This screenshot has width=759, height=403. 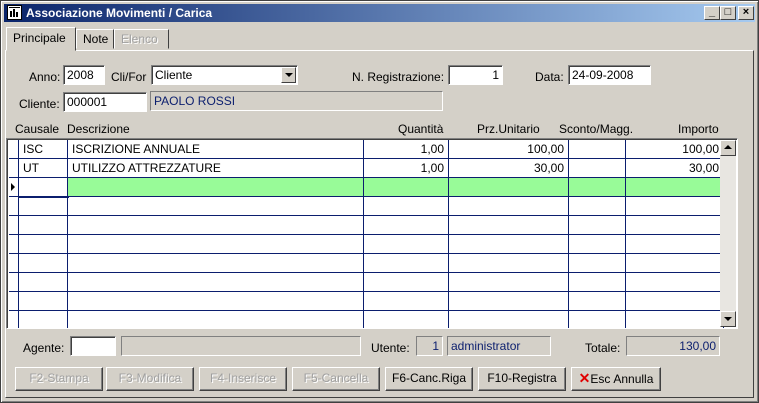 I want to click on annulla-button: ✕Esc Annulla, so click(x=616, y=379).